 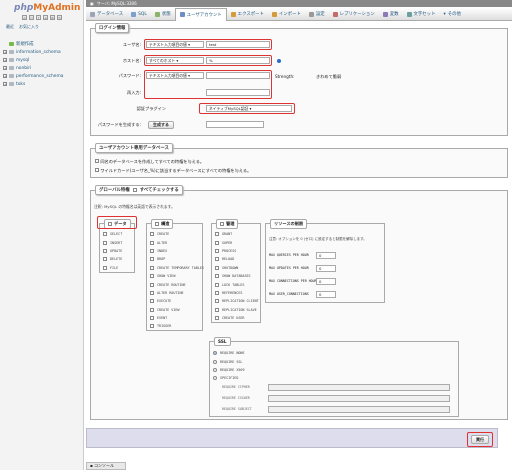 What do you see at coordinates (112, 234) in the screenshot?
I see `privilege-item: SELECT` at bounding box center [112, 234].